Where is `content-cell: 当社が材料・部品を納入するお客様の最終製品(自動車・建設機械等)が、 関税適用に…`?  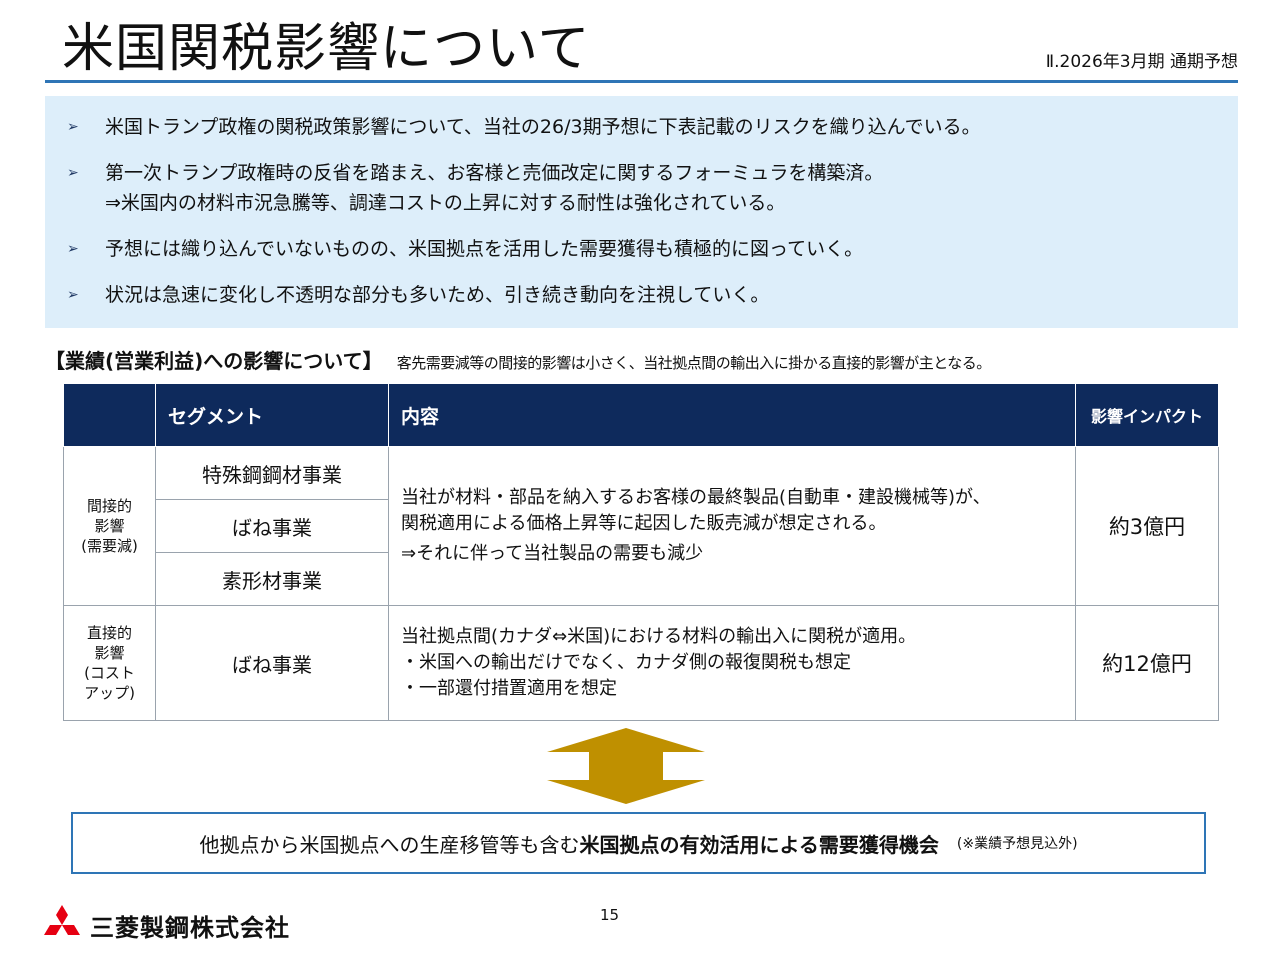
content-cell: 当社が材料・部品を納入するお客様の最終製品(自動車・建設機械等)が、 関税適用に… is located at coordinates (732, 526).